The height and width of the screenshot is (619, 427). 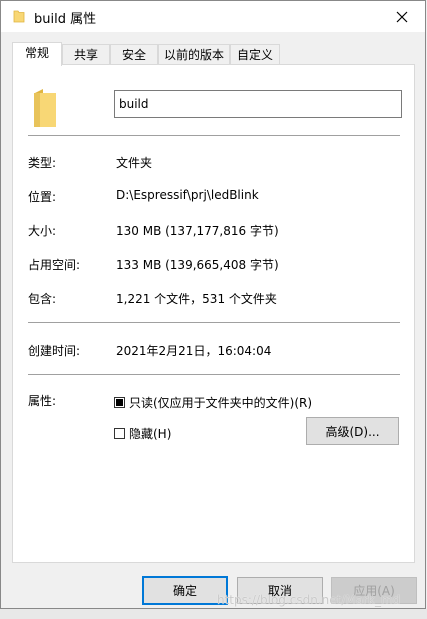 I want to click on type-value: 文件夹, so click(x=134, y=163).